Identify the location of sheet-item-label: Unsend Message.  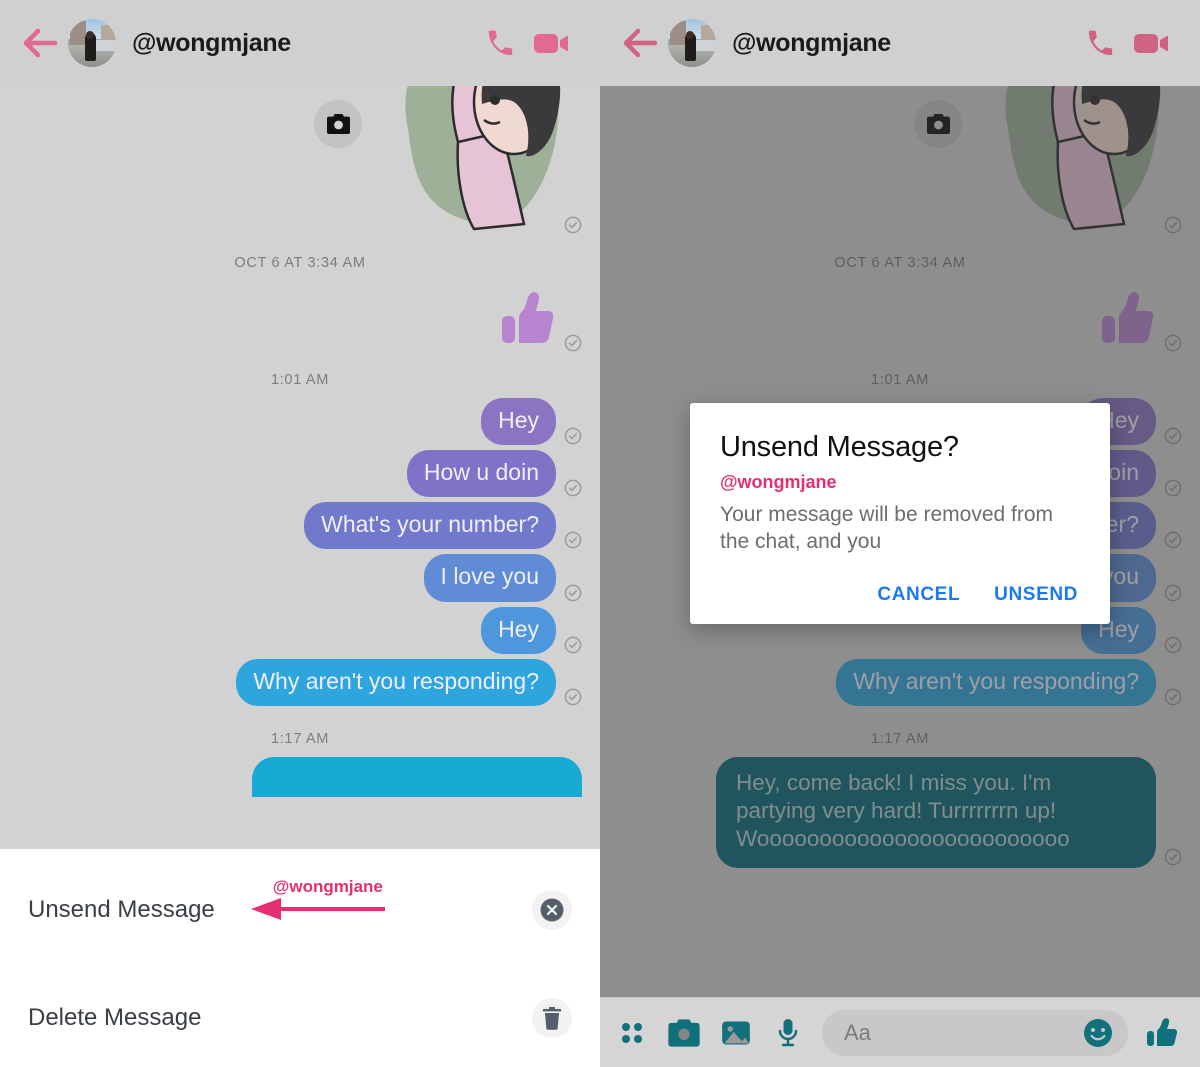
(121, 909).